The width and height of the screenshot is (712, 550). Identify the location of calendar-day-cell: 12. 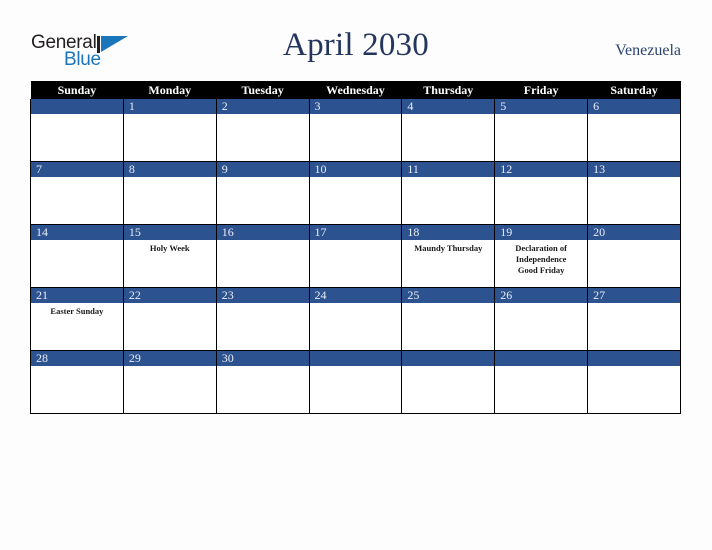
(541, 193).